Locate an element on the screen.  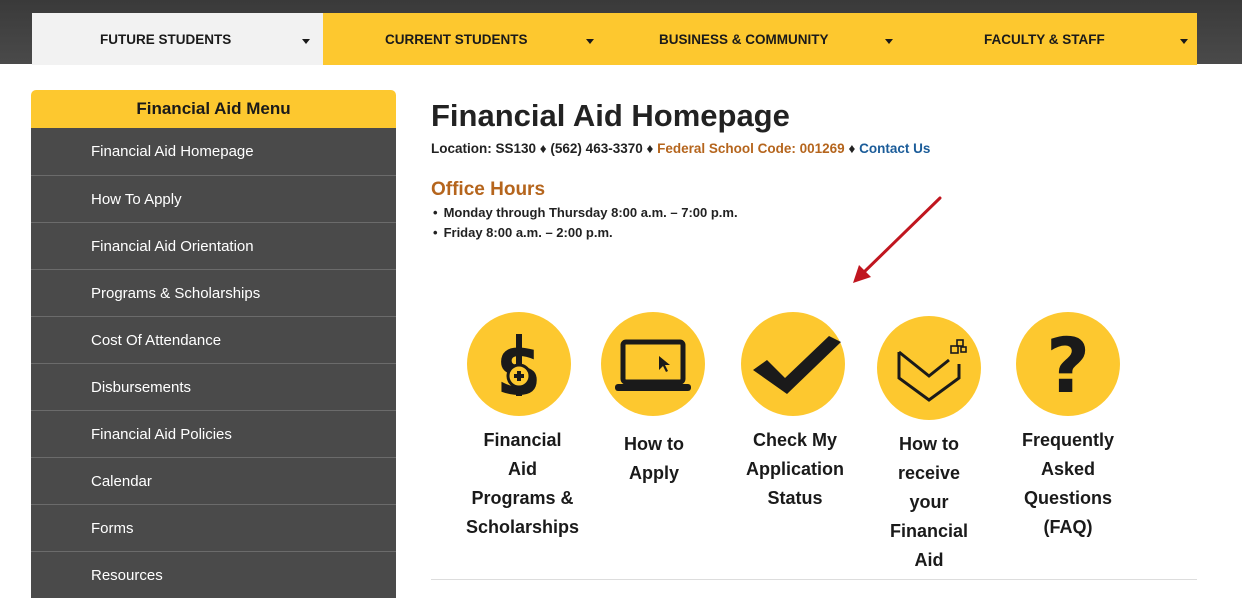
sidebar-item-calendar: Calendar is located at coordinates (213, 480).